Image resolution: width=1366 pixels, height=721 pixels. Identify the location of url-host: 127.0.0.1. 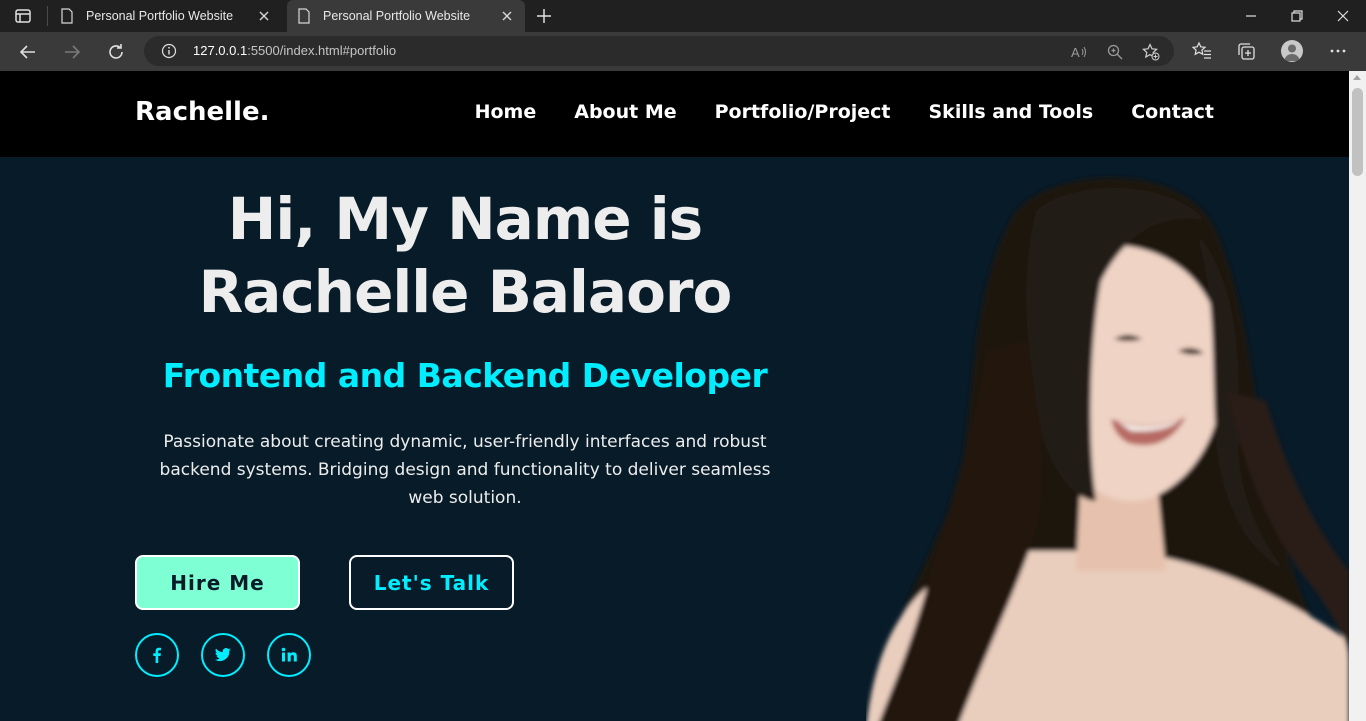
(220, 50).